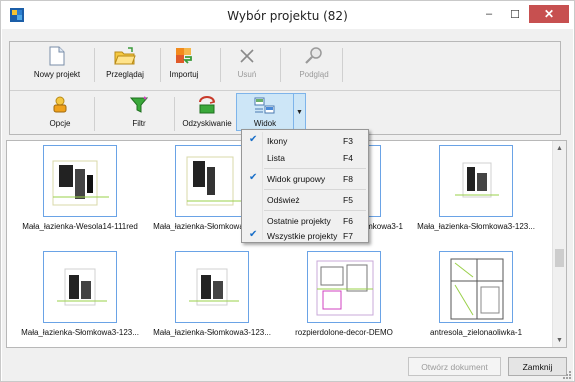 This screenshot has height=382, width=575. I want to click on menu-item-label: Odśwież, so click(283, 200).